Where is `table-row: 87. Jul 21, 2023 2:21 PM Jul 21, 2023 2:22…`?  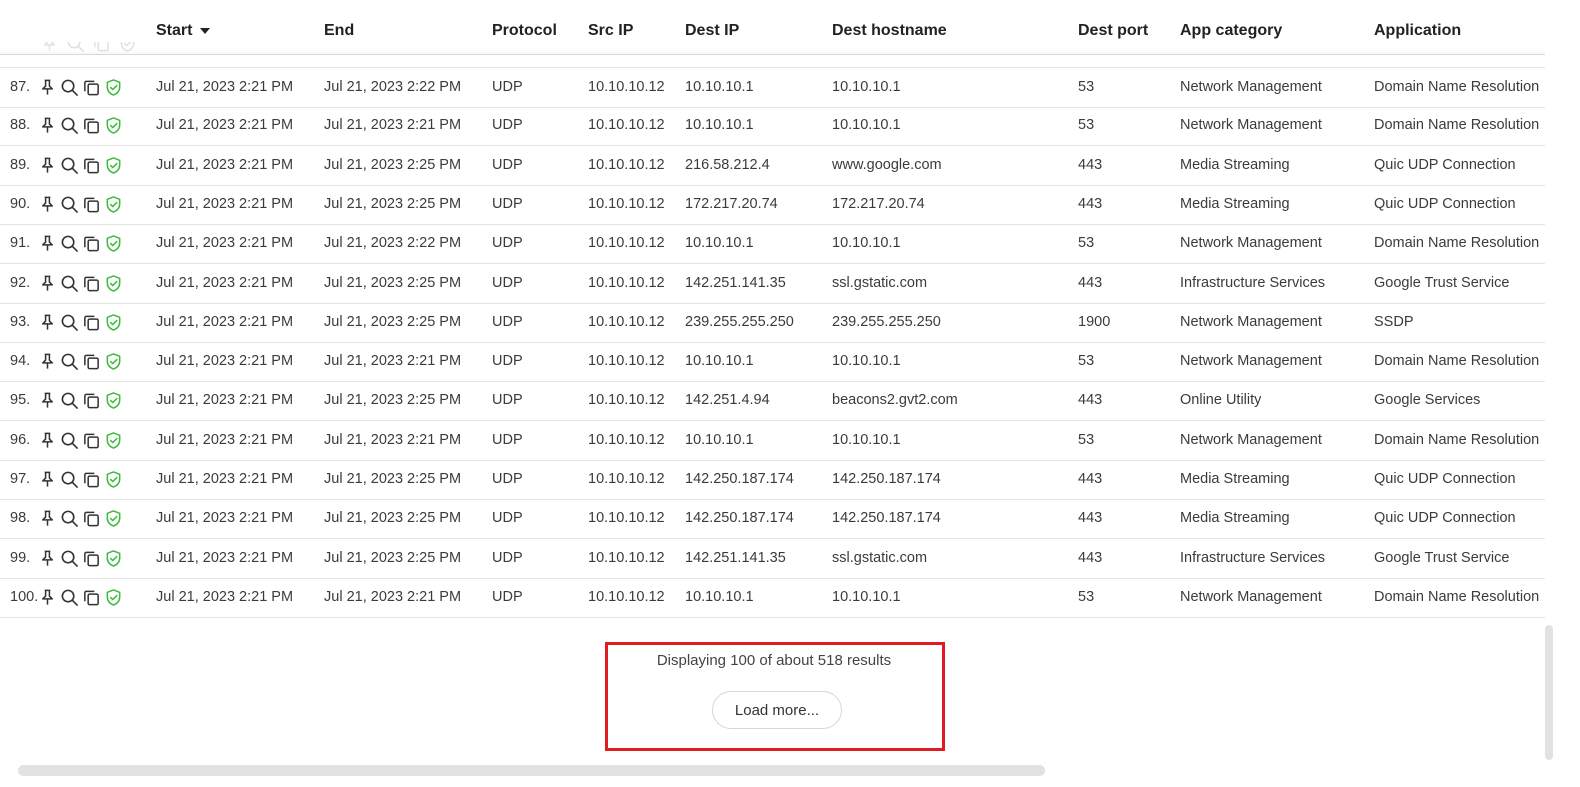 table-row: 87. Jul 21, 2023 2:21 PM Jul 21, 2023 2:22… is located at coordinates (772, 87).